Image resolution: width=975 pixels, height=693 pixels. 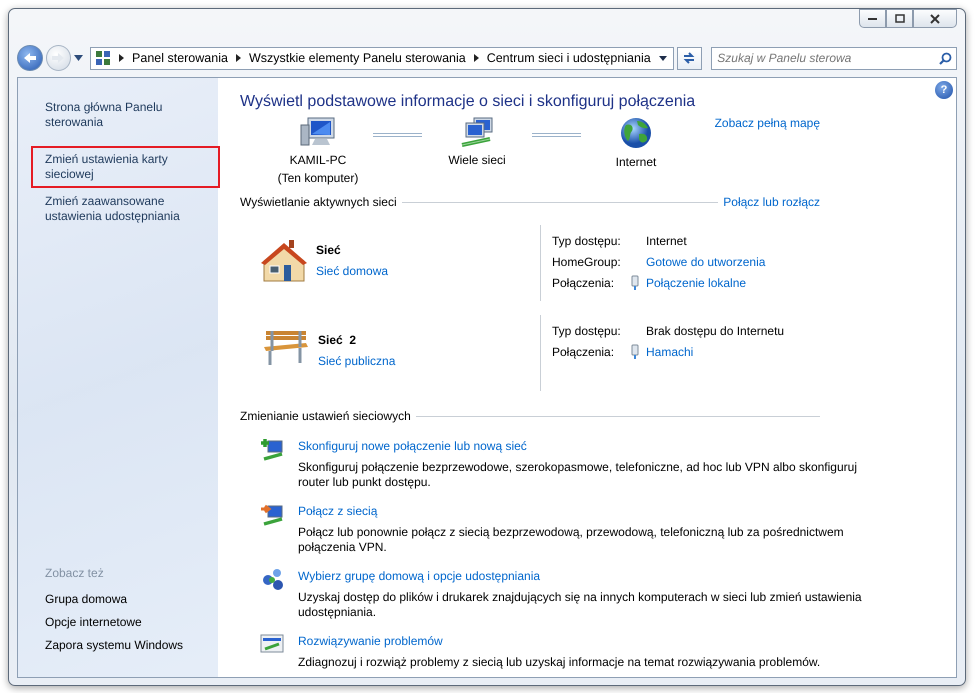 I want to click on dropdown-icon, so click(x=662, y=58).